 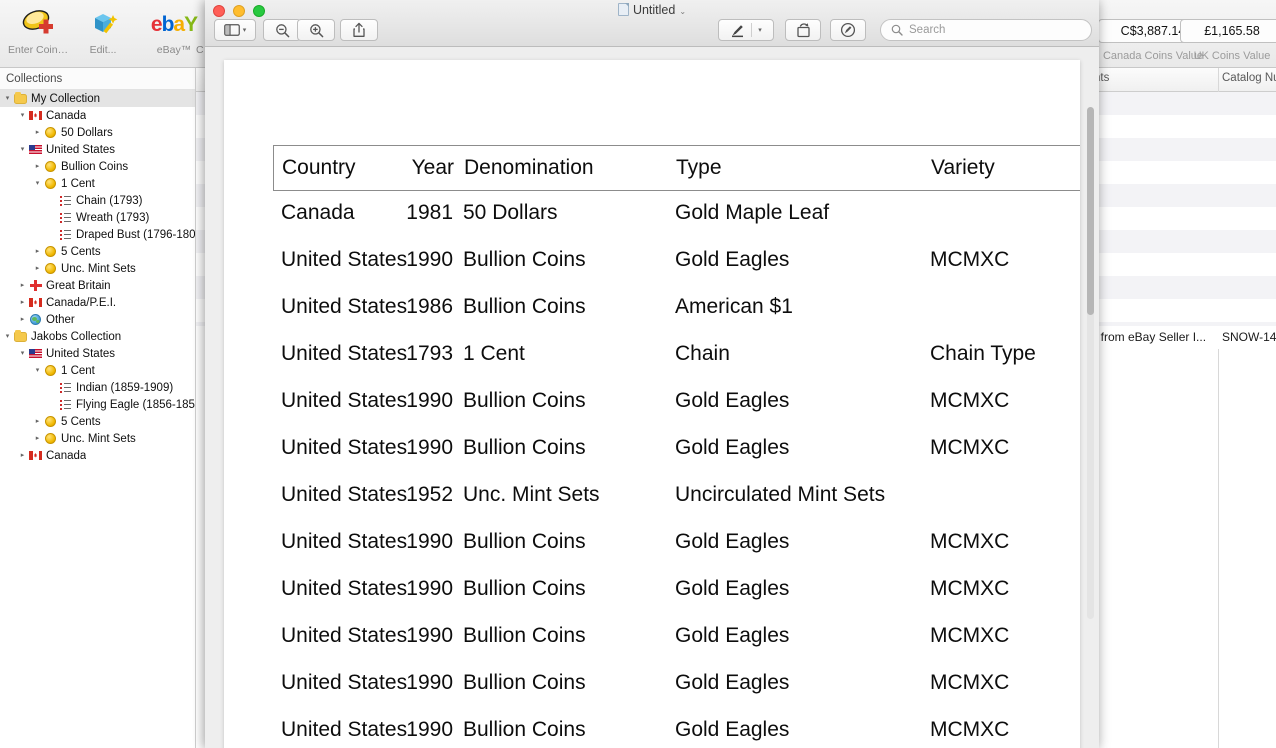 I want to click on list-icon, so click(x=65, y=404).